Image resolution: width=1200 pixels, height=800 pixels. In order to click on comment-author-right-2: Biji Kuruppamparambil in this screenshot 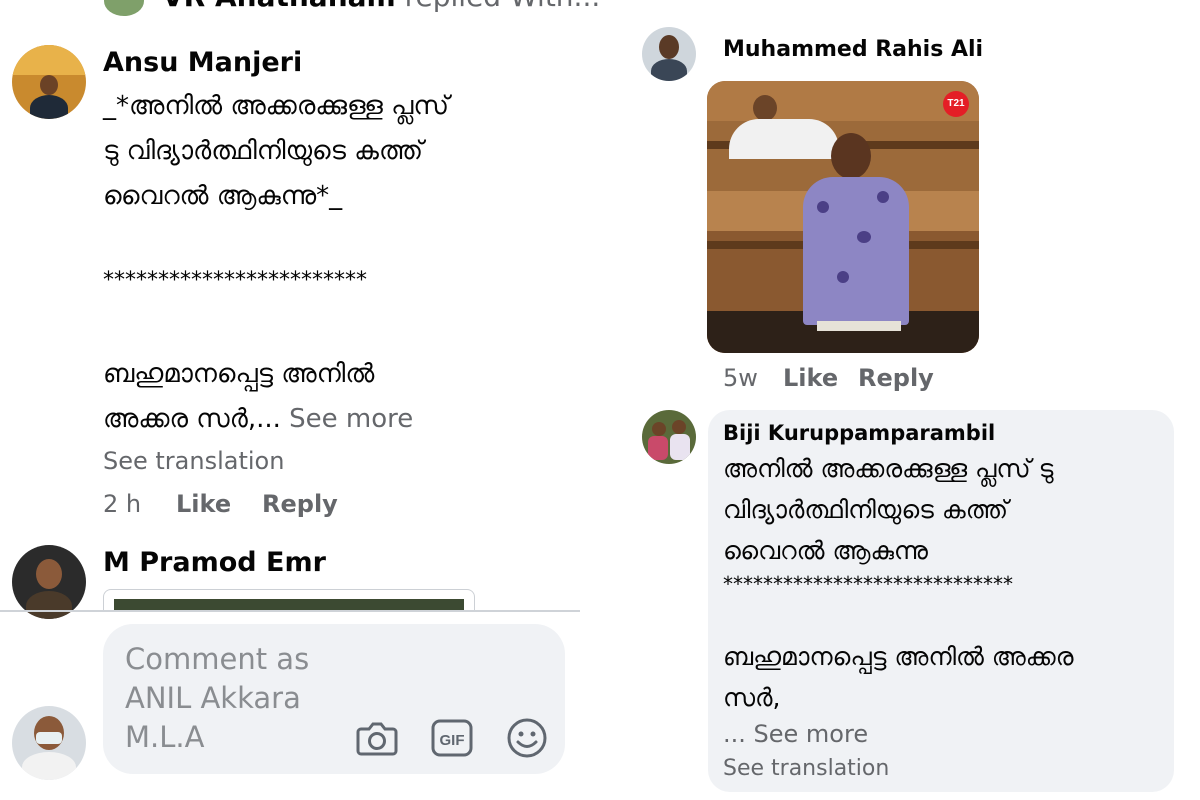, I will do `click(859, 433)`.